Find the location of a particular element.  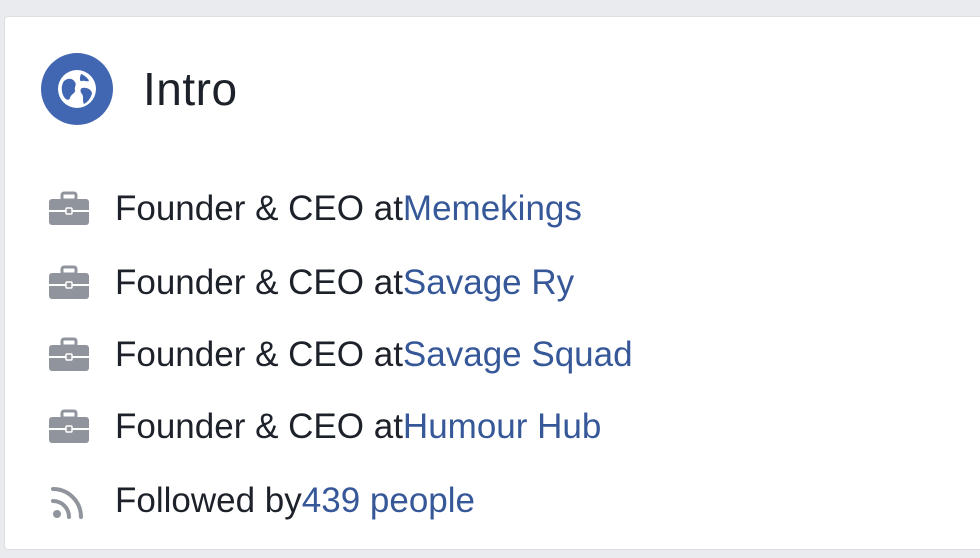

work-item: Founder & CEO at Humour Hub is located at coordinates (323, 427).